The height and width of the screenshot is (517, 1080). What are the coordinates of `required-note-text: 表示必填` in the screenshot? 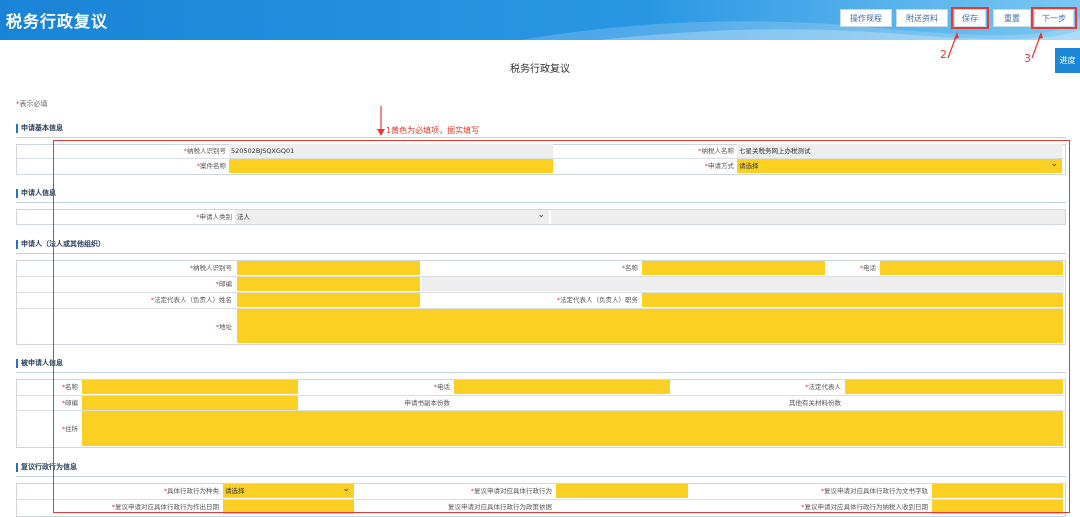 It's located at (33, 104).